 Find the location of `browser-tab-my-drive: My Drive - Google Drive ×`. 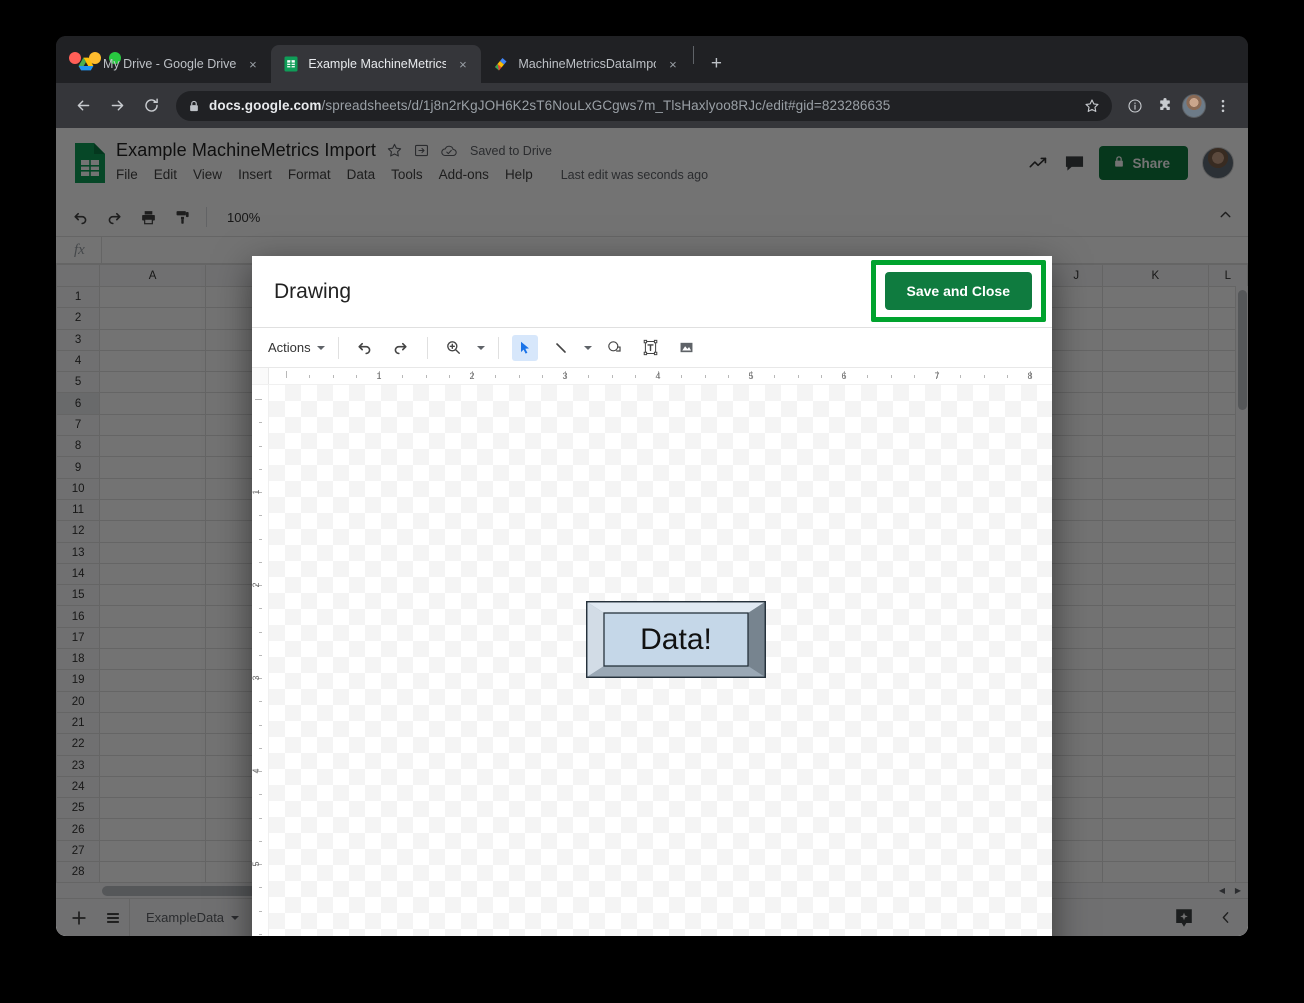

browser-tab-my-drive: My Drive - Google Drive × is located at coordinates (168, 64).